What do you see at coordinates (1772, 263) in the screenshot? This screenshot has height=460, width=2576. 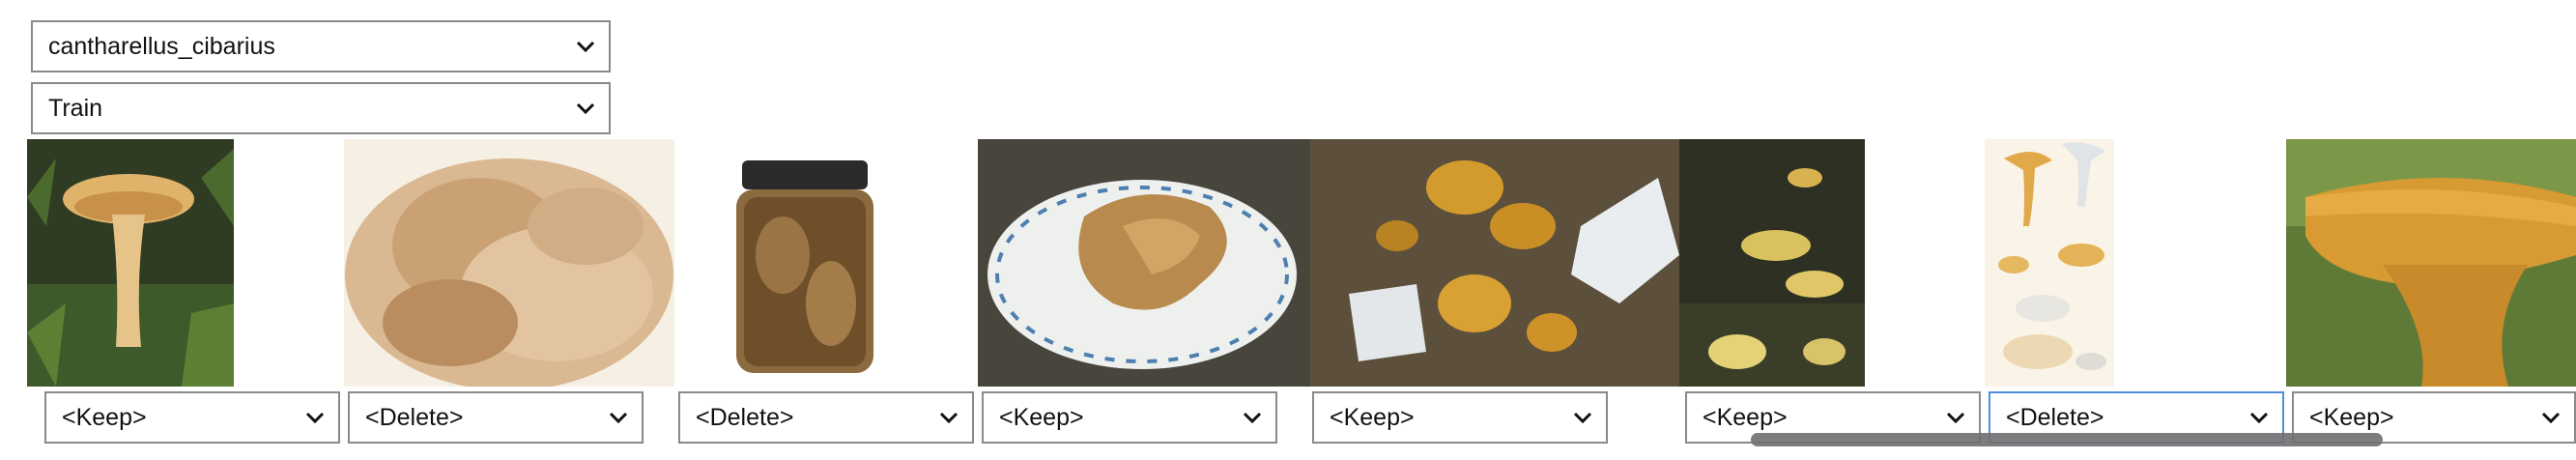 I see `mushroom-cluster-photo` at bounding box center [1772, 263].